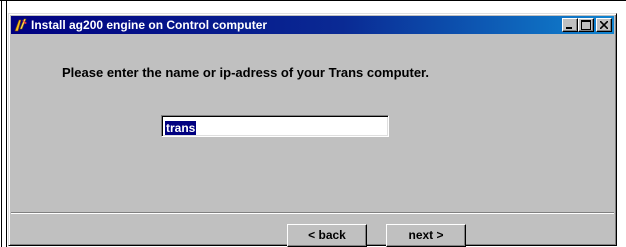 The height and width of the screenshot is (247, 626). I want to click on page-left-rule-inner, so click(6, 123).